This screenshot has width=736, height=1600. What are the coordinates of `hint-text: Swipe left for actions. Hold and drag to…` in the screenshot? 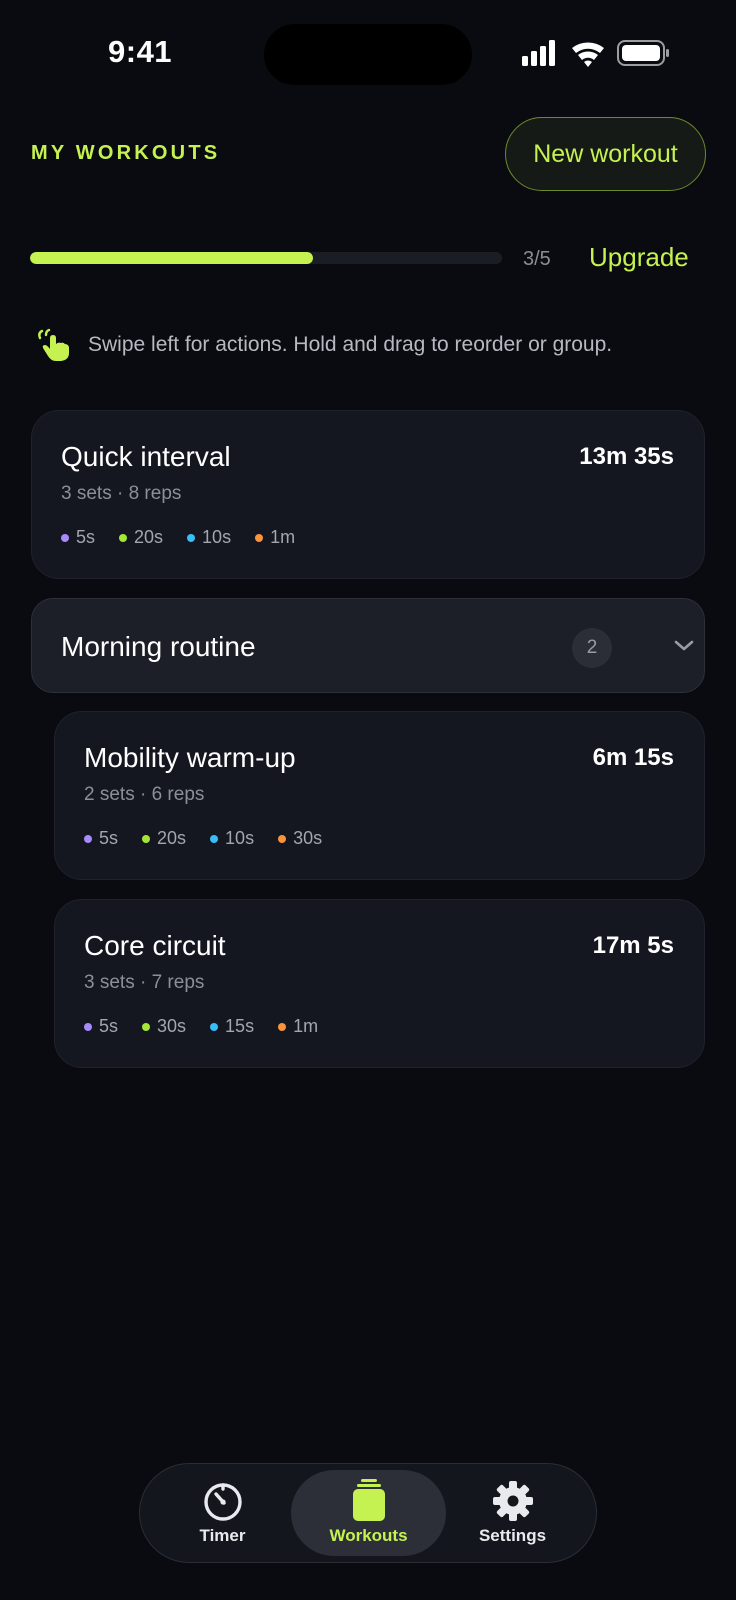 It's located at (350, 344).